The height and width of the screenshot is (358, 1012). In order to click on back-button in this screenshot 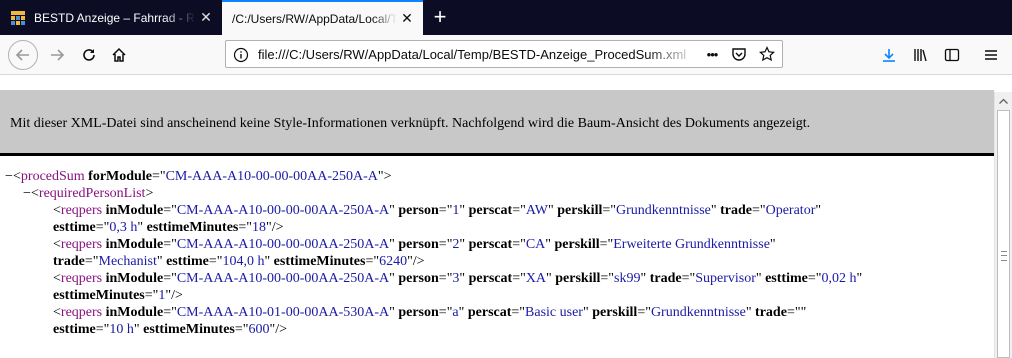, I will do `click(23, 55)`.